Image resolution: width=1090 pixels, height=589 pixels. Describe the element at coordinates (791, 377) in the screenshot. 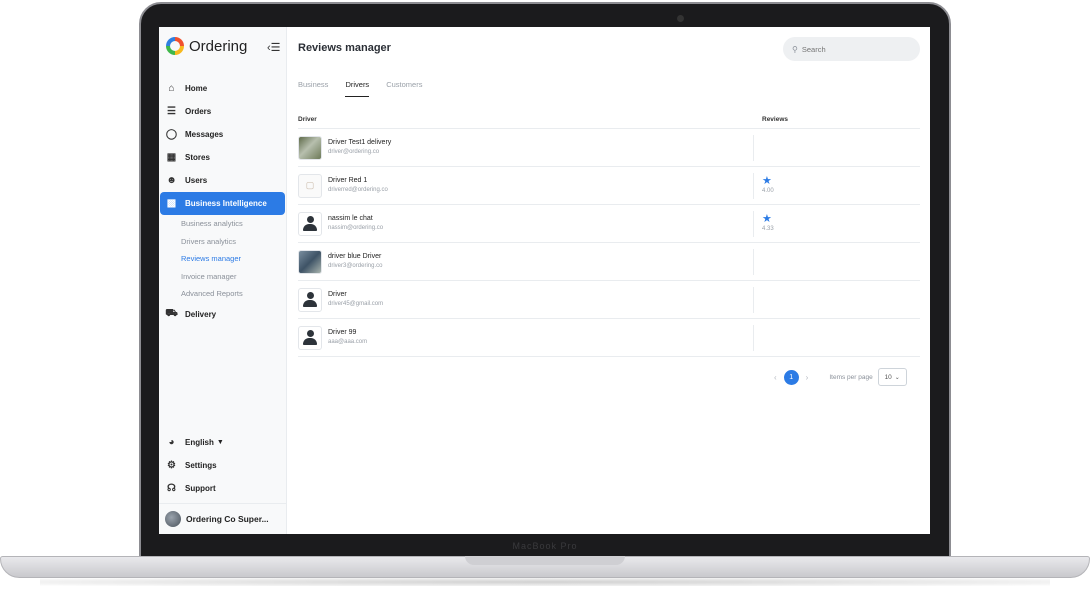

I see `page-number-button: 1` at that location.